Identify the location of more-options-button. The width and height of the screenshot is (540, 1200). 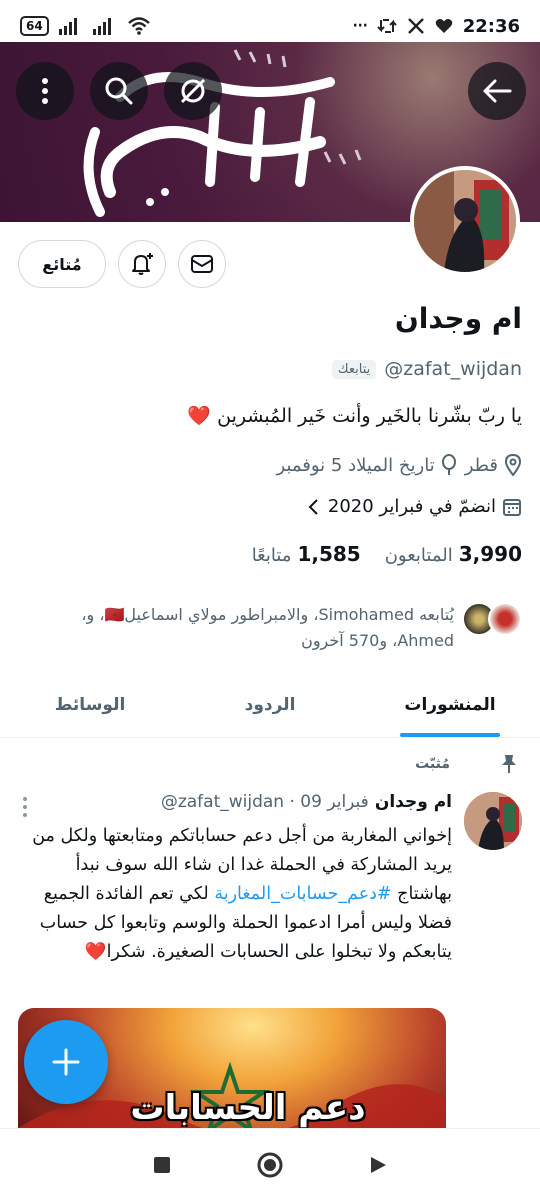
(45, 91).